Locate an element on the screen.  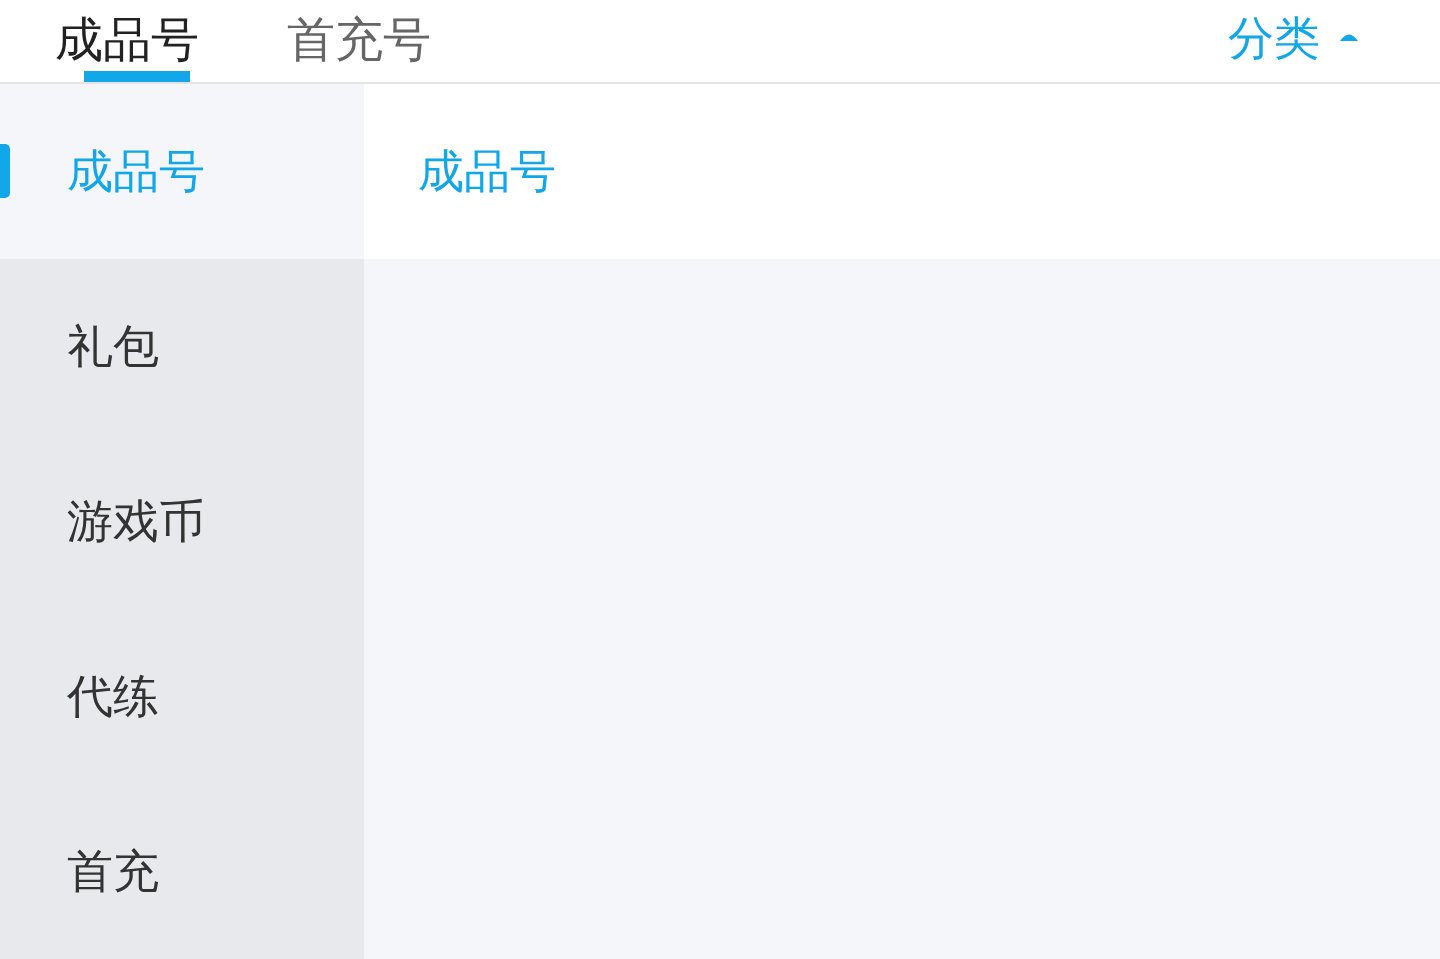
tab: 成品号 is located at coordinates (127, 41).